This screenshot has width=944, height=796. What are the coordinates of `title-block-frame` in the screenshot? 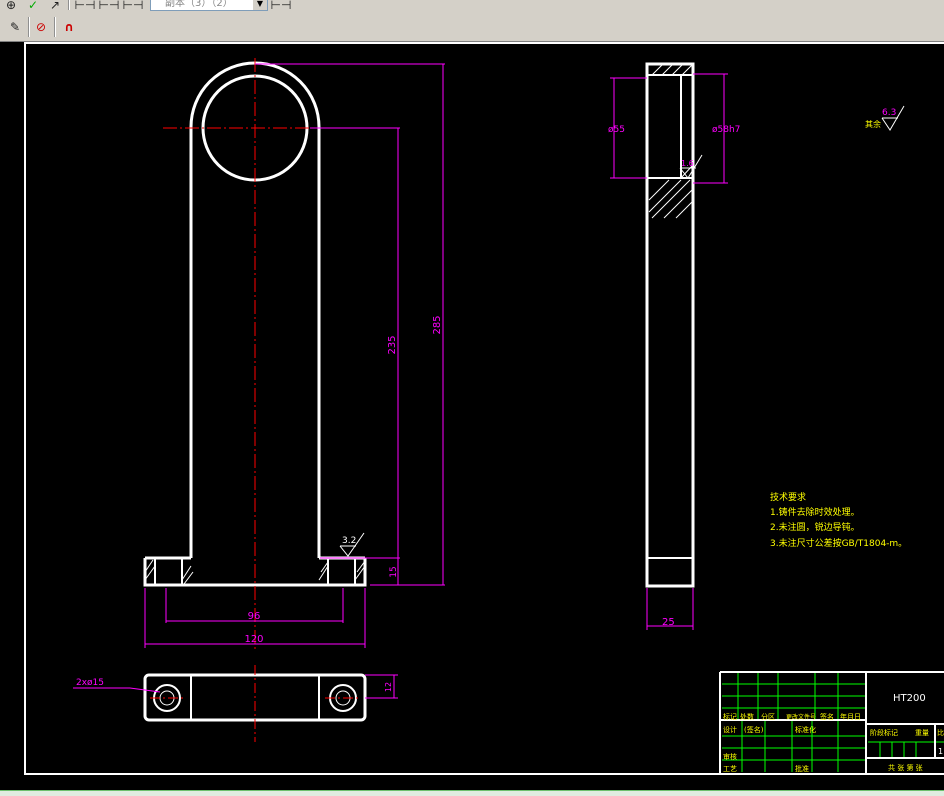 It's located at (831, 722).